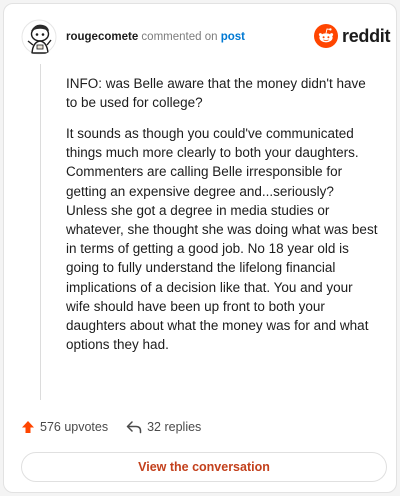 This screenshot has width=400, height=496. I want to click on reply-stat: 32 replies, so click(163, 427).